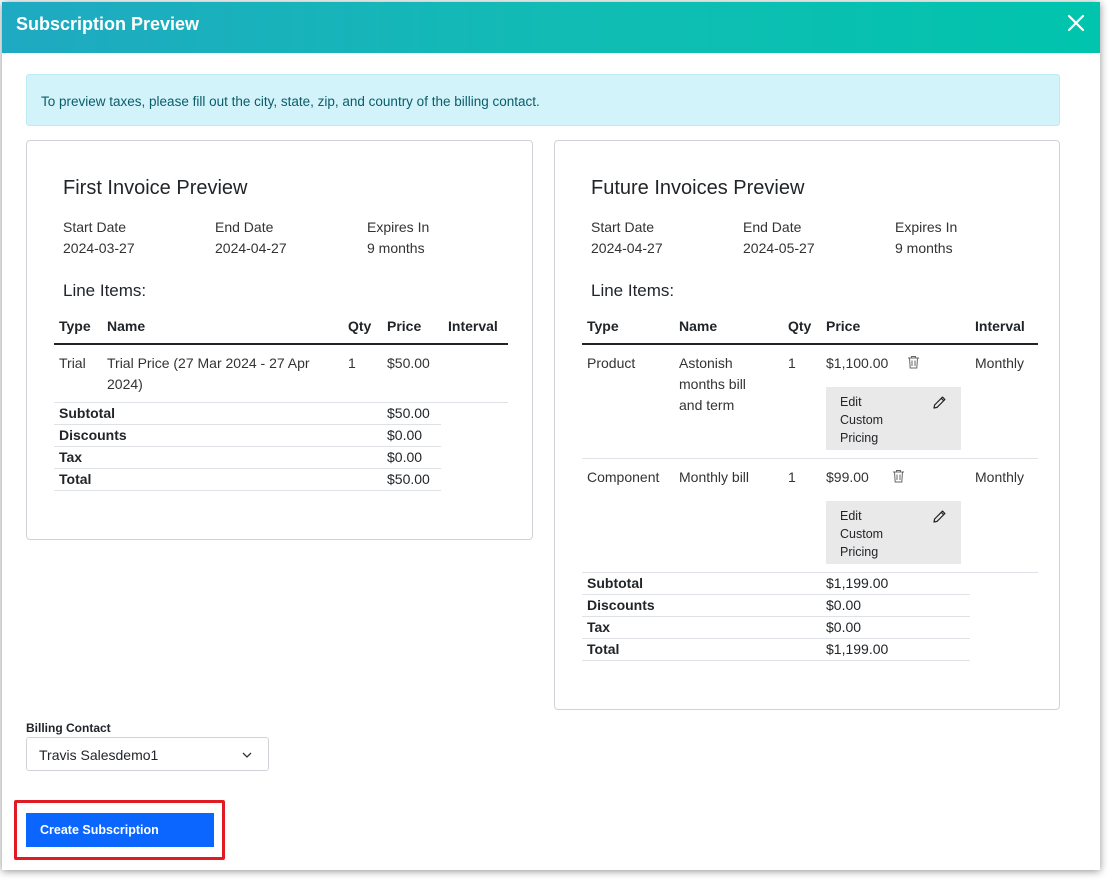 This screenshot has width=1115, height=885. What do you see at coordinates (408, 479) in the screenshot?
I see `total-value: $50.00` at bounding box center [408, 479].